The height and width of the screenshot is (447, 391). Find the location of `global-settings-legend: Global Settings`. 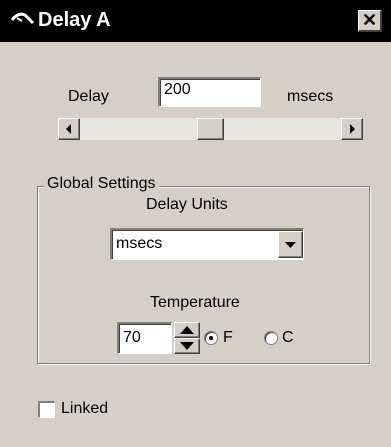

global-settings-legend: Global Settings is located at coordinates (101, 184).